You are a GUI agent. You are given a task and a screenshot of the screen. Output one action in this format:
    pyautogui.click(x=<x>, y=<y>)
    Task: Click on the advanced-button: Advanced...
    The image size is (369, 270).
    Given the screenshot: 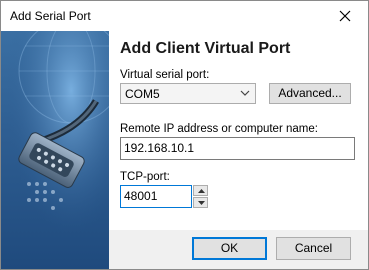 What is the action you would take?
    pyautogui.click(x=310, y=93)
    